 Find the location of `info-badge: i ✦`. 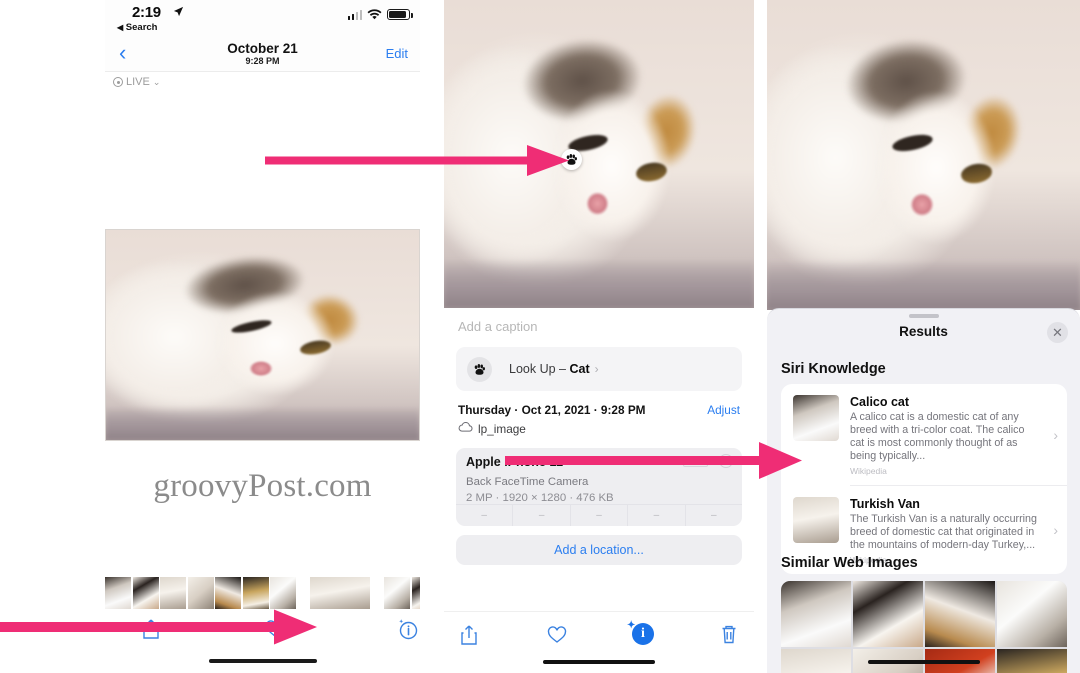

info-badge: i ✦ is located at coordinates (640, 632).